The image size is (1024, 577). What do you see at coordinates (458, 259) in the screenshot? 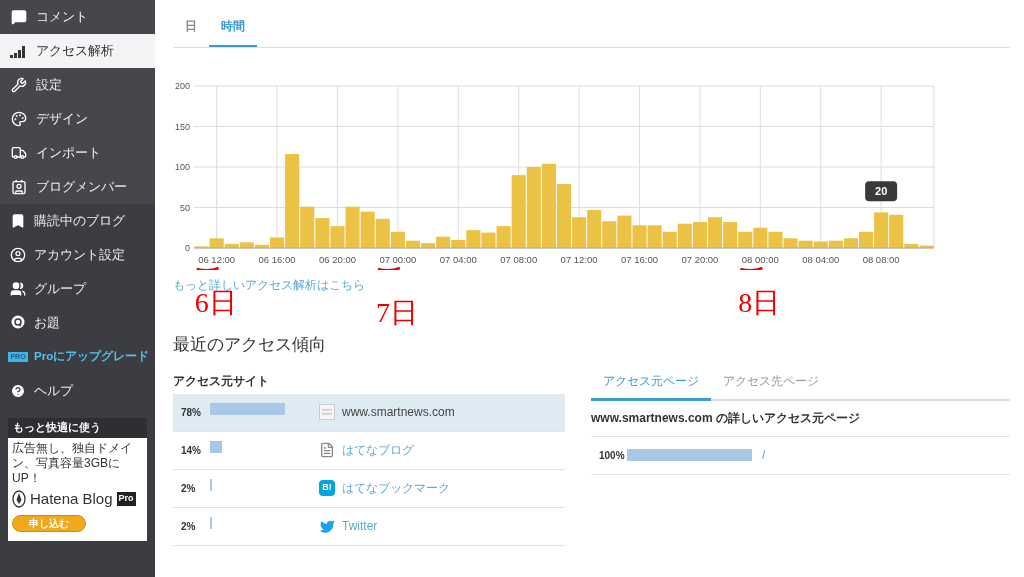
I see `x-axis-label: 07 04:00` at bounding box center [458, 259].